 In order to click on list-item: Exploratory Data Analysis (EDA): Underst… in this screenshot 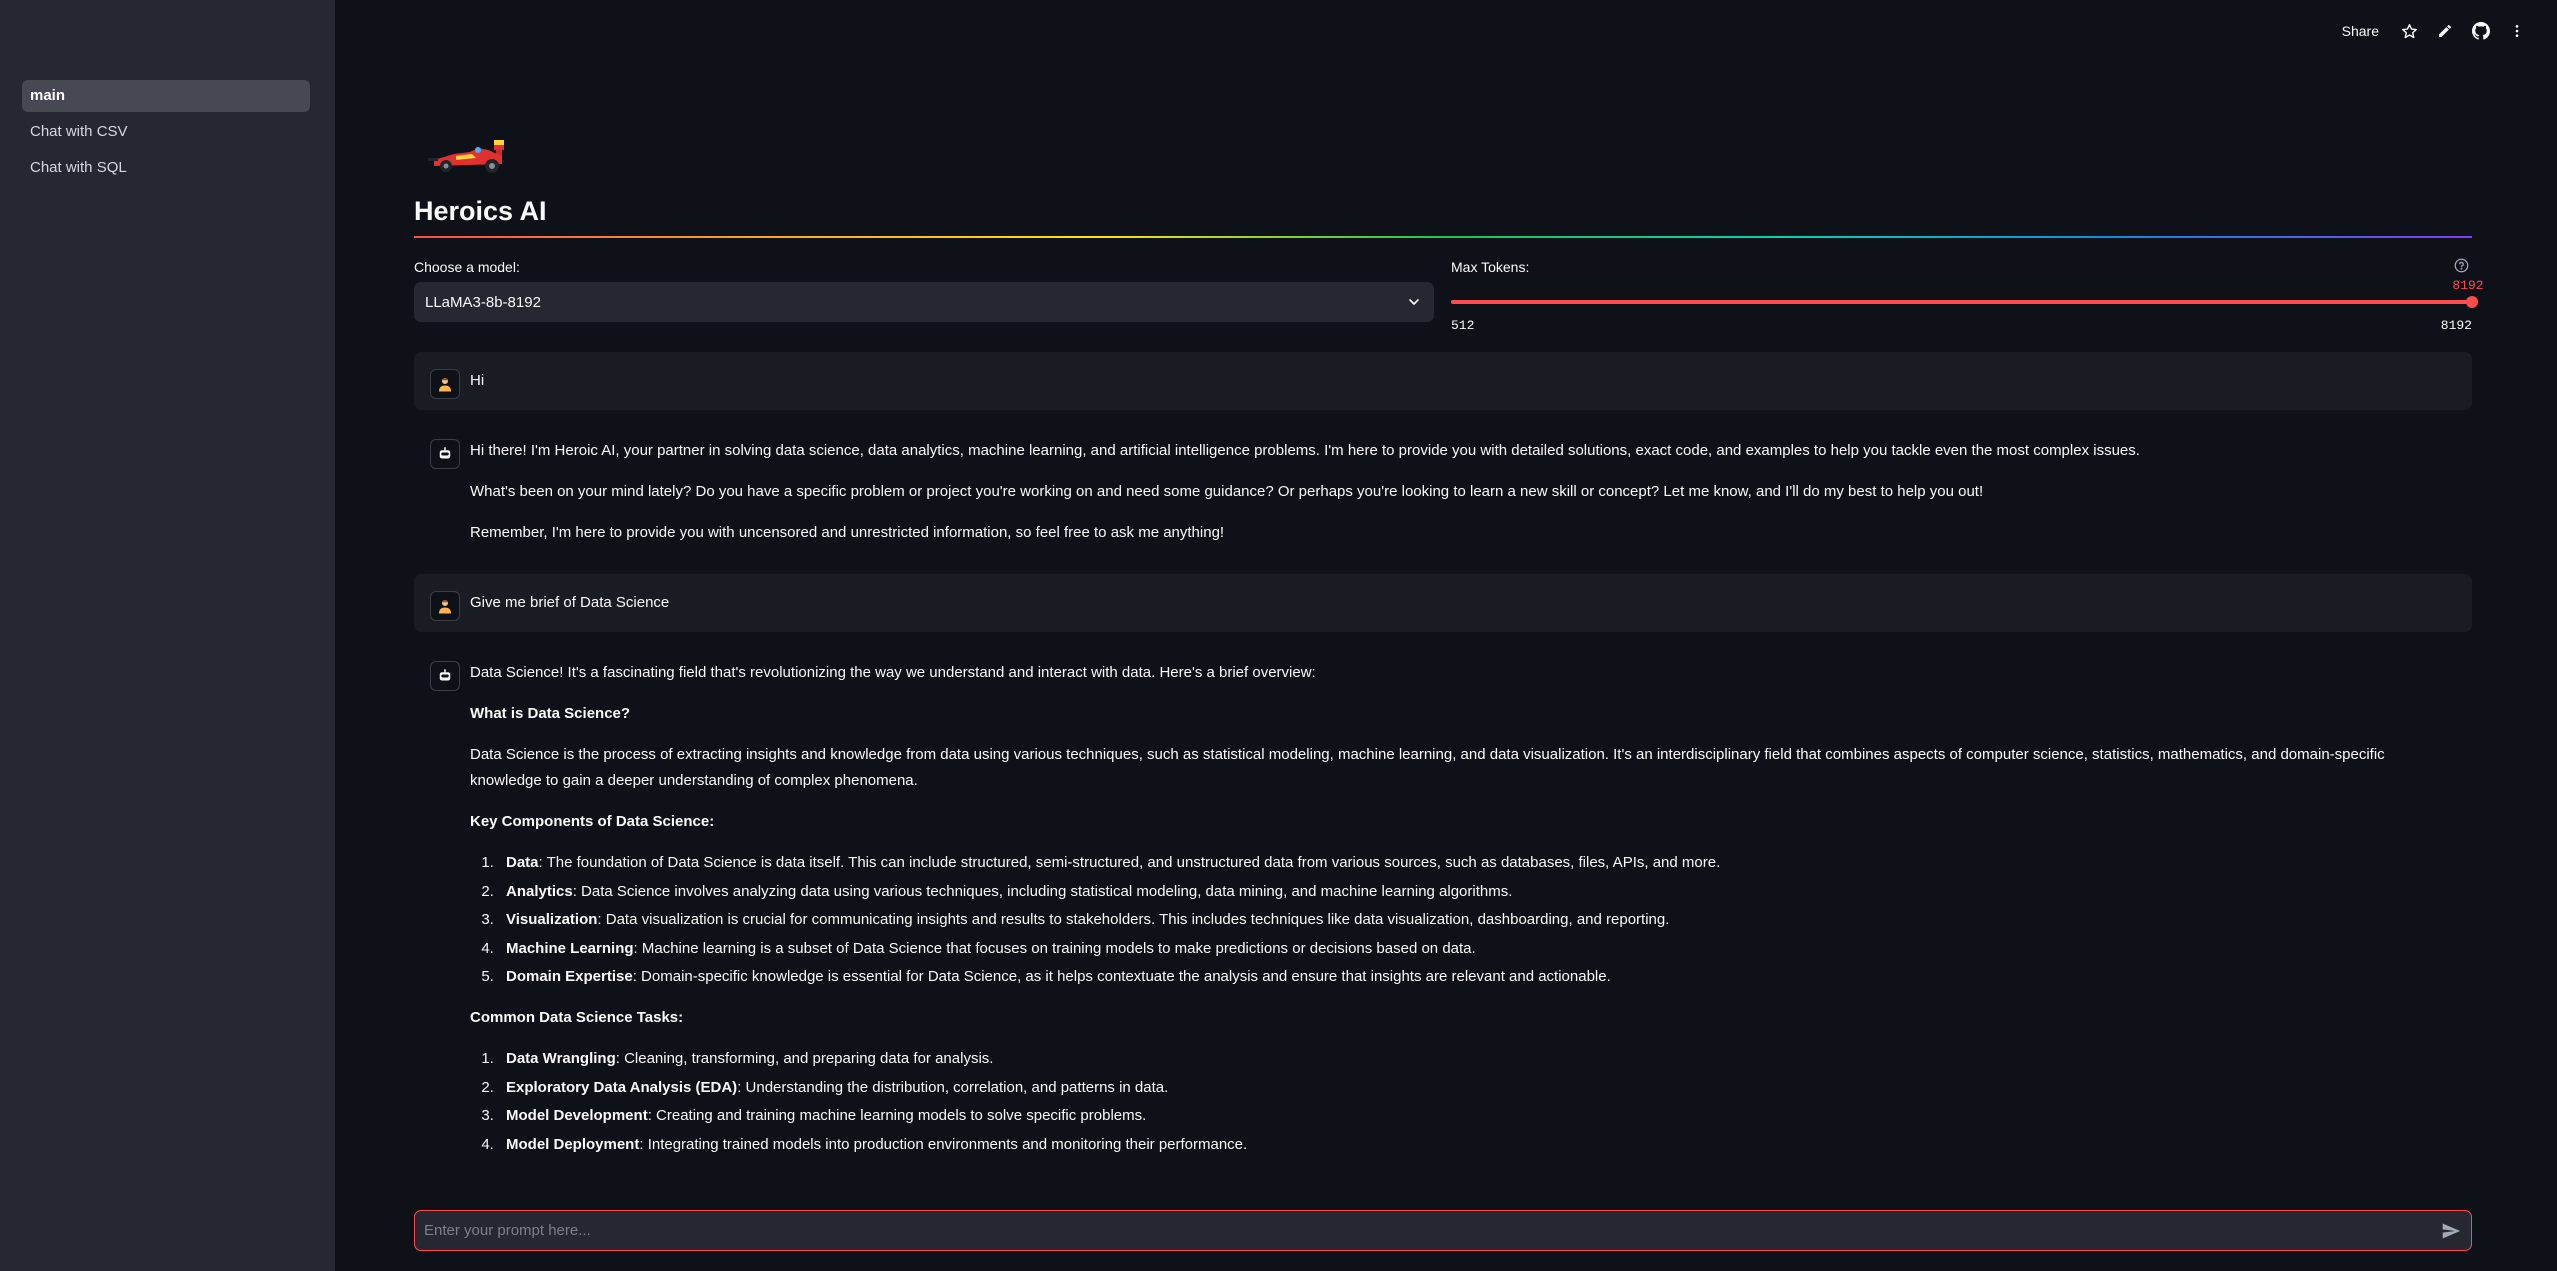, I will do `click(1477, 1088)`.